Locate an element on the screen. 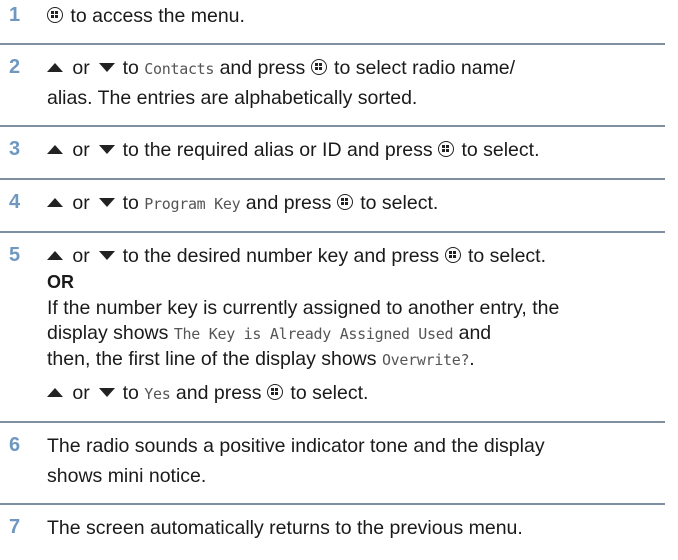 The width and height of the screenshot is (678, 560). step-text-continued: shows mini notice. is located at coordinates (127, 476).